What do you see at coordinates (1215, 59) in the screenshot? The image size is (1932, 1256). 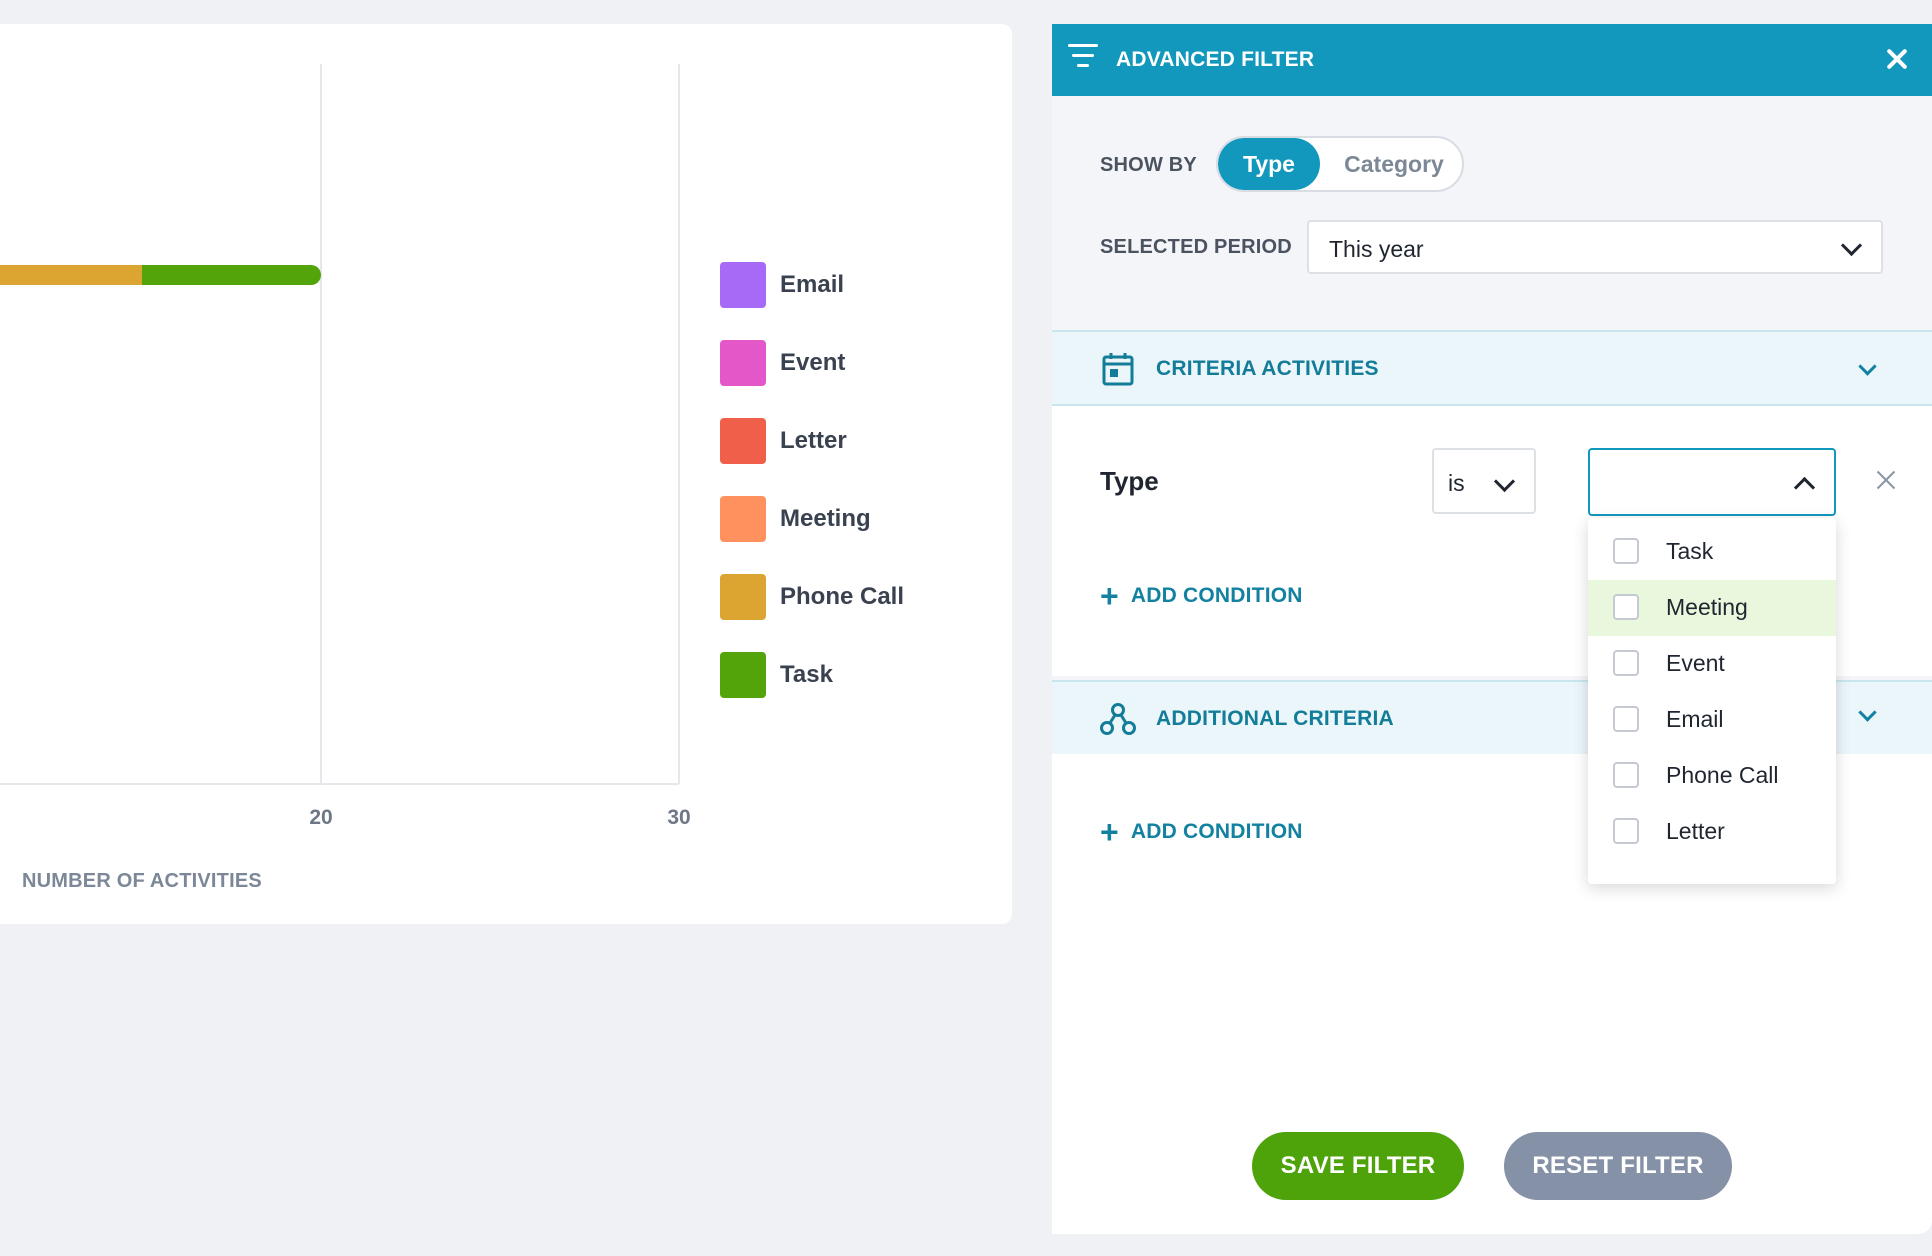 I see `panel-title: ADVANCED FILTER` at bounding box center [1215, 59].